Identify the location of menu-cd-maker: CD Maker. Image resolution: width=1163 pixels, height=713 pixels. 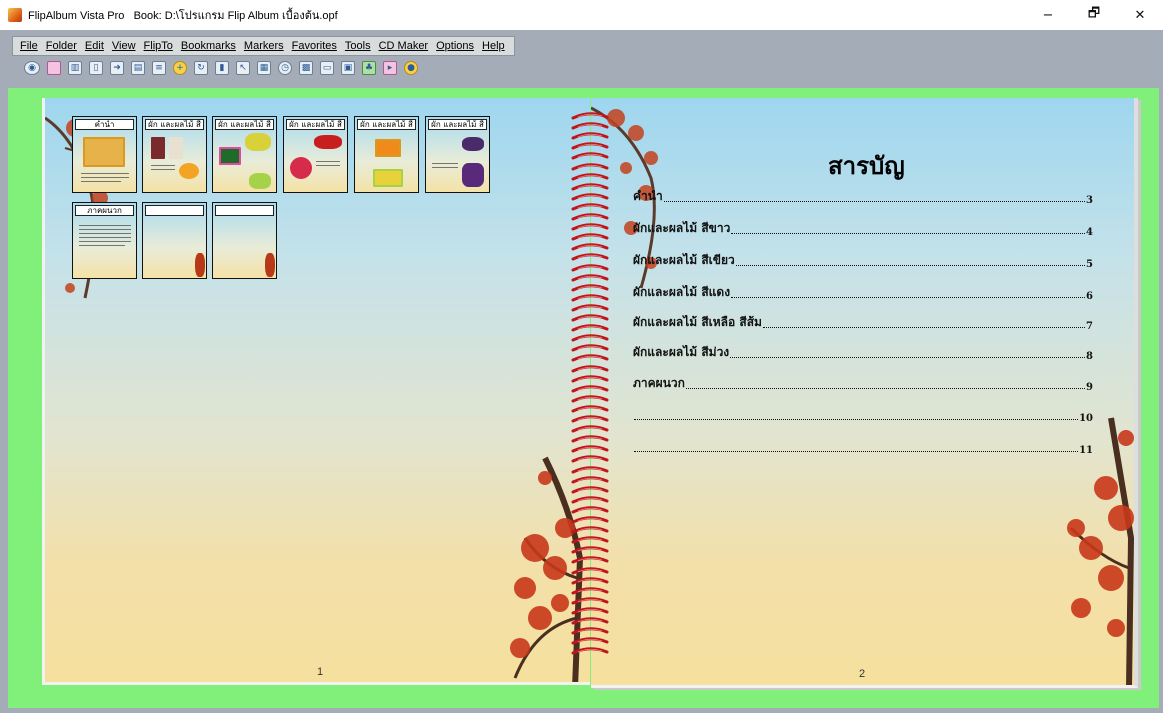
(404, 46).